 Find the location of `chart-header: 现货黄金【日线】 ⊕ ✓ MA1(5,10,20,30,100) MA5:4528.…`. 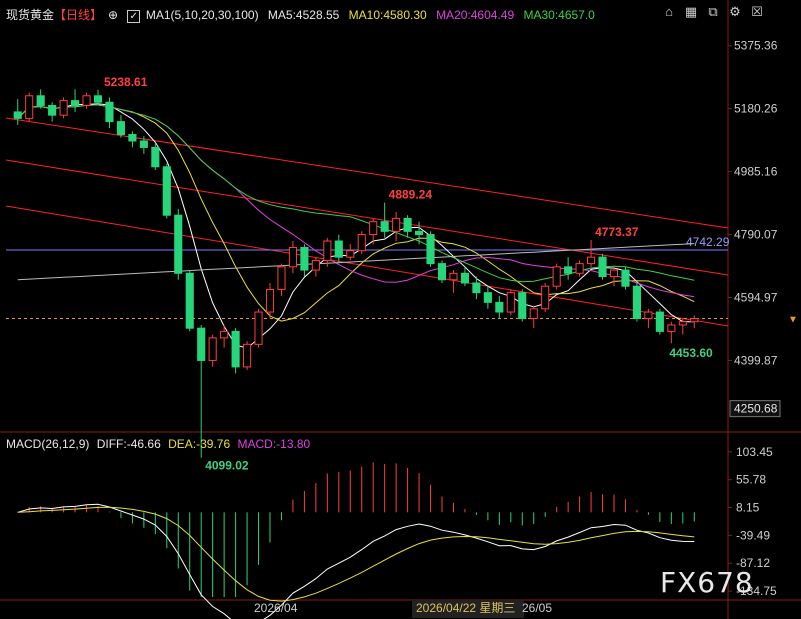

chart-header: 现货黄金【日线】 ⊕ ✓ MA1(5,10,20,30,100) MA5:4528.… is located at coordinates (400, 13).